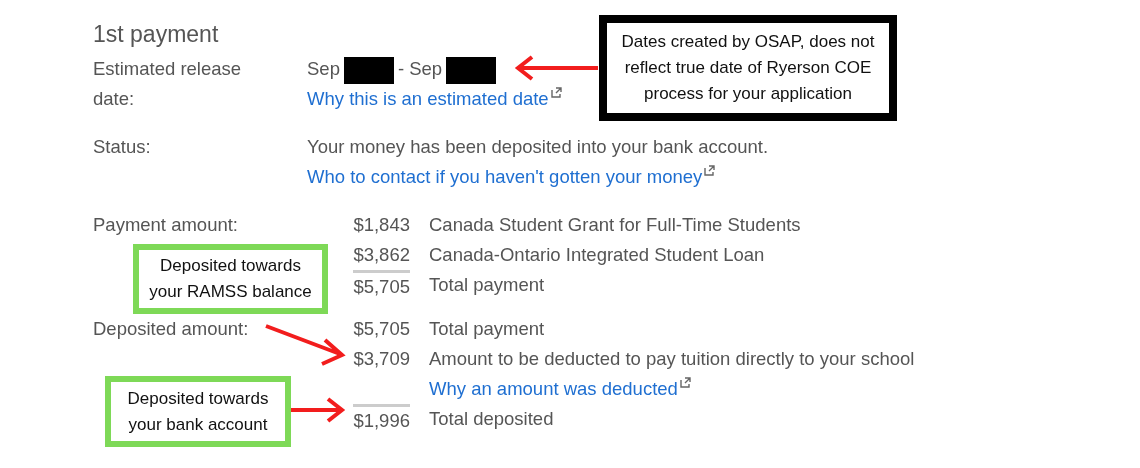 The height and width of the screenshot is (468, 1140). I want to click on help-link: Why this is an estimated date, so click(434, 98).